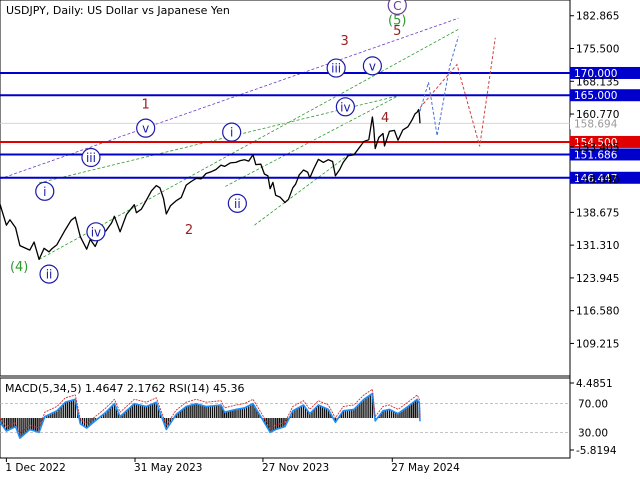  What do you see at coordinates (593, 405) in the screenshot?
I see `rsi-level-label: 70.00` at bounding box center [593, 405].